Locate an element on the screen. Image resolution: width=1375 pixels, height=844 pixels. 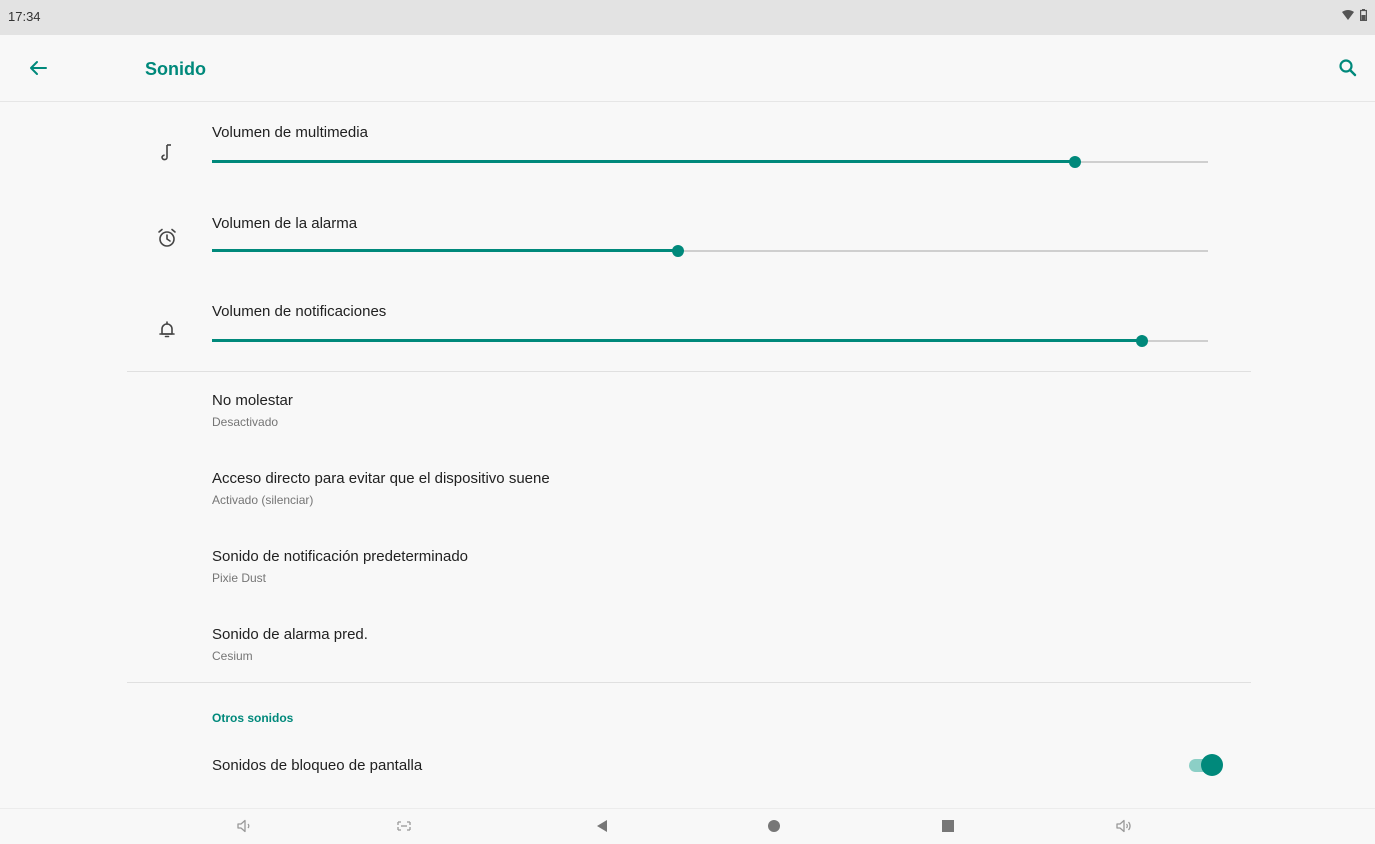
media-volume-slider is located at coordinates (710, 162).